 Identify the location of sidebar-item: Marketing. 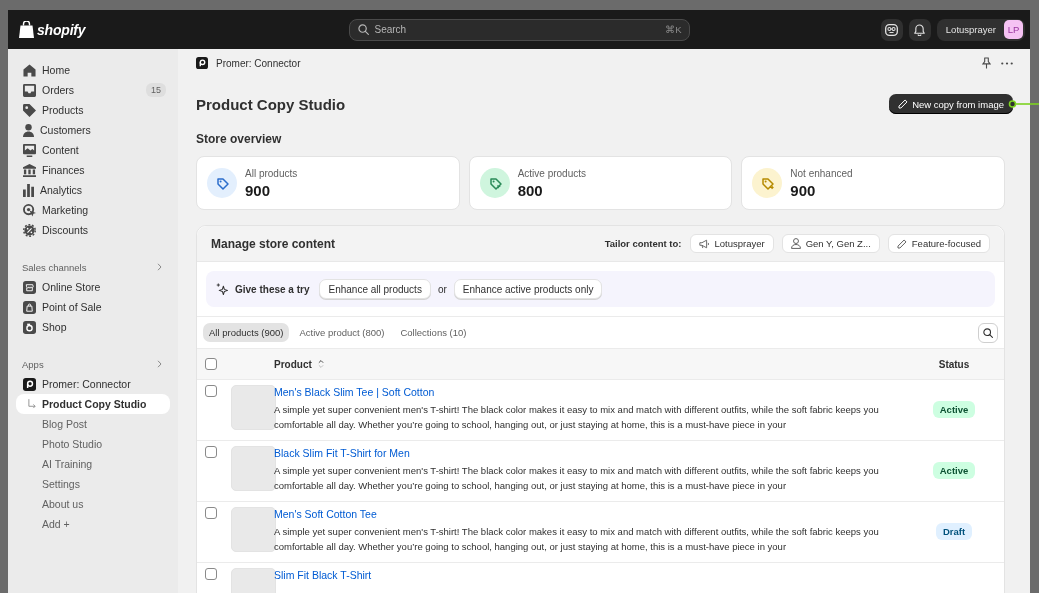
(93, 210).